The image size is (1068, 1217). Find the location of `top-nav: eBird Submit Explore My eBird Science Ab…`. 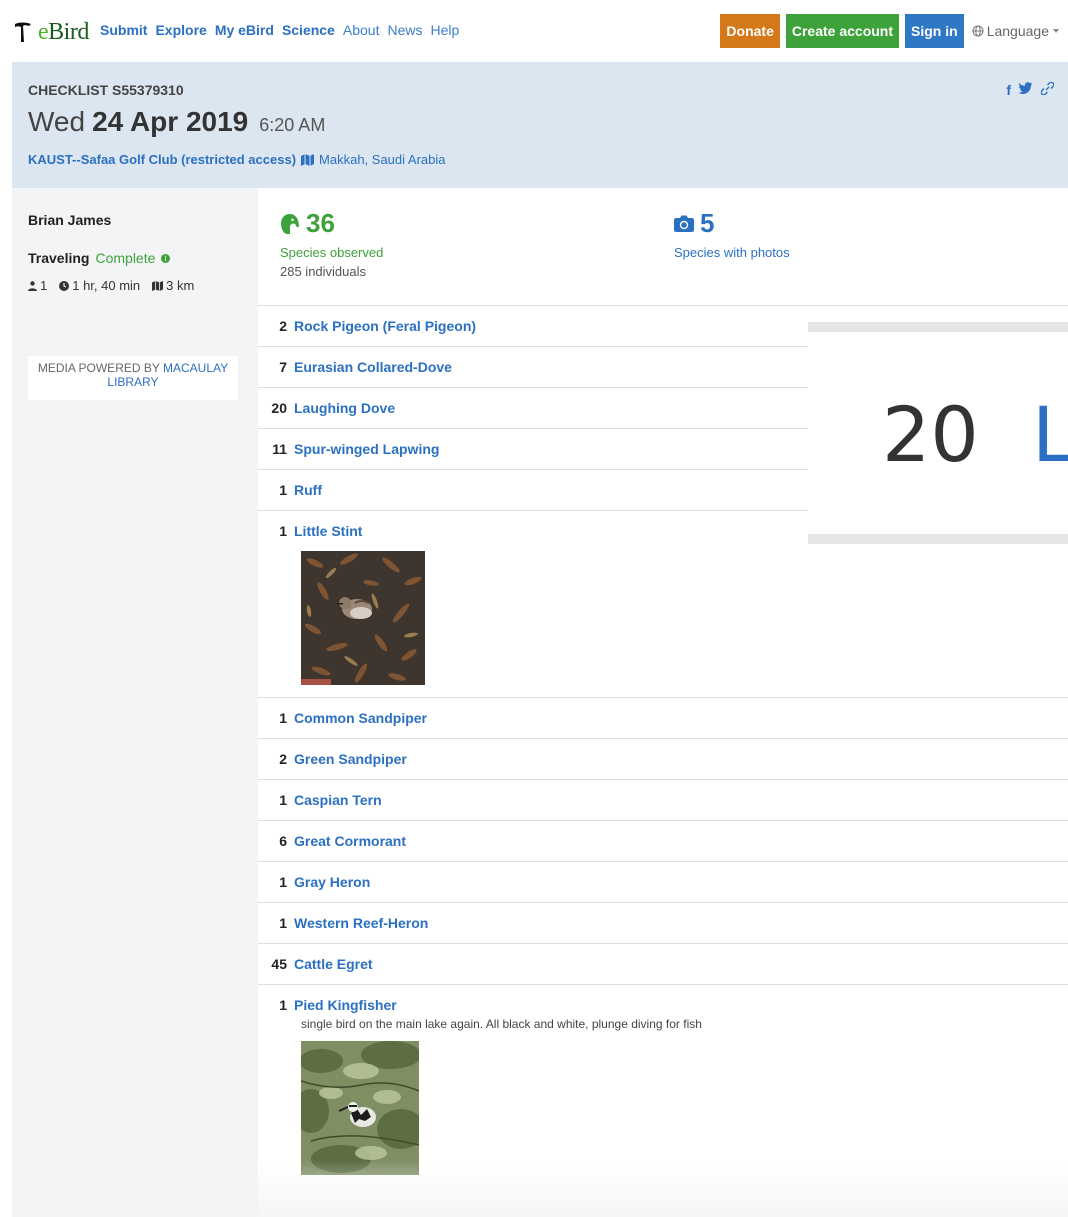

top-nav: eBird Submit Explore My eBird Science Ab… is located at coordinates (534, 31).